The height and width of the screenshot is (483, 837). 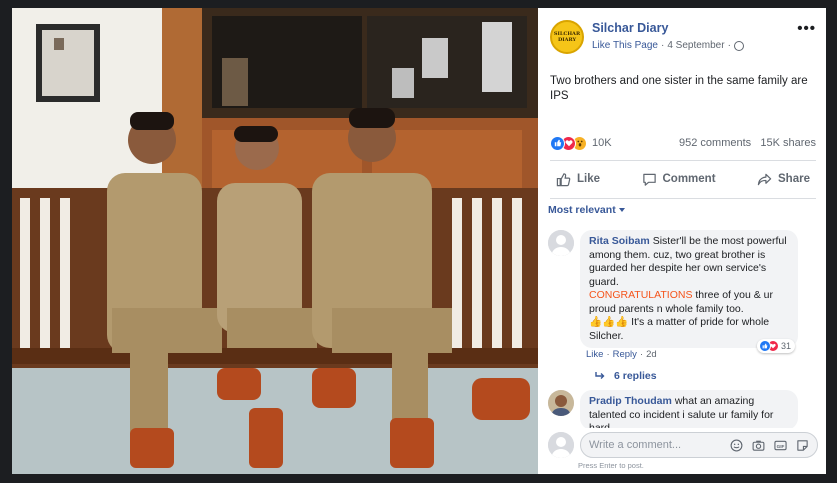 I want to click on page-name-link: Silchar Diary, so click(x=630, y=28).